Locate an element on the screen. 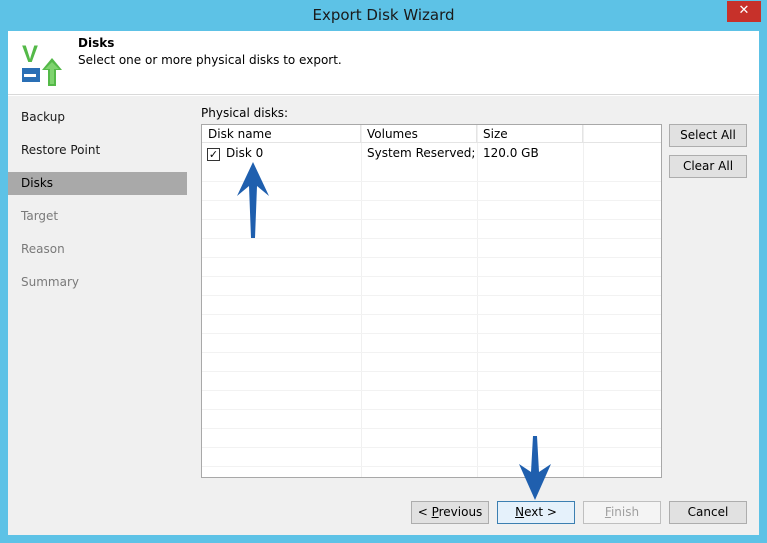 This screenshot has height=543, width=767. finish-rest: inish is located at coordinates (625, 512).